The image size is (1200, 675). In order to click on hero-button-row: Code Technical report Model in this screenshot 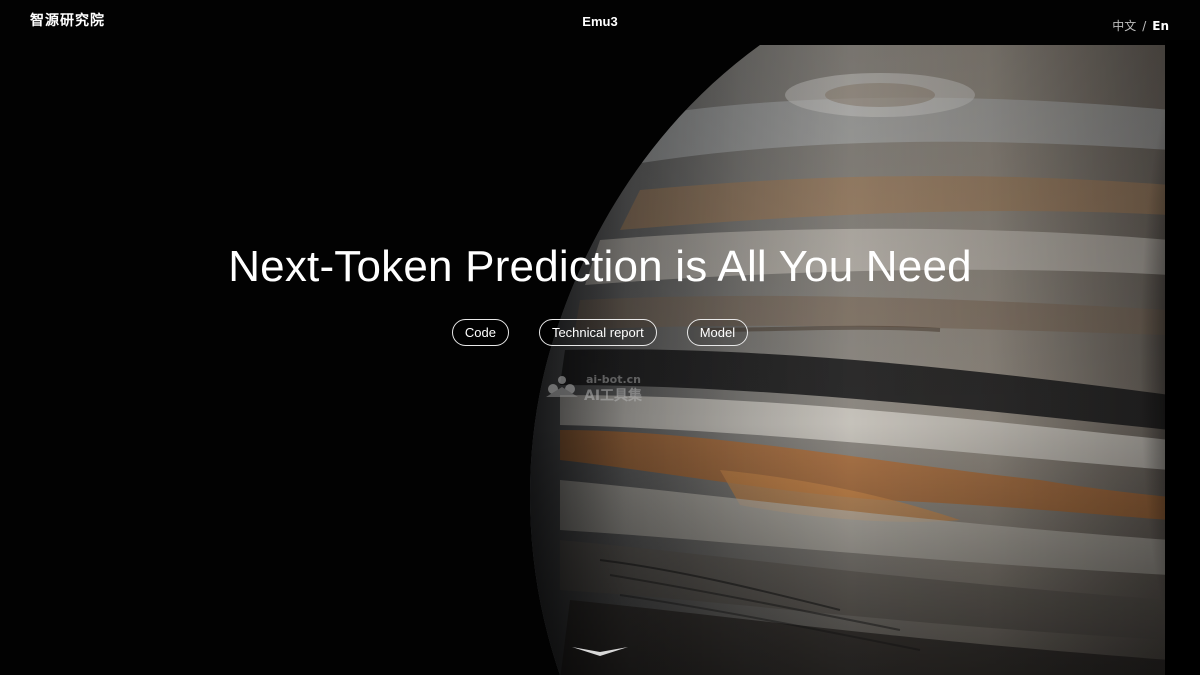, I will do `click(600, 332)`.